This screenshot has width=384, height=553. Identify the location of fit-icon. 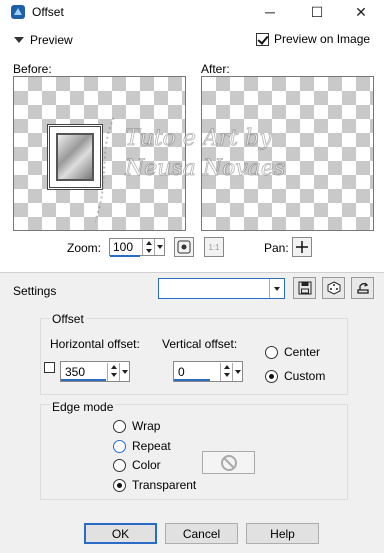
(184, 247).